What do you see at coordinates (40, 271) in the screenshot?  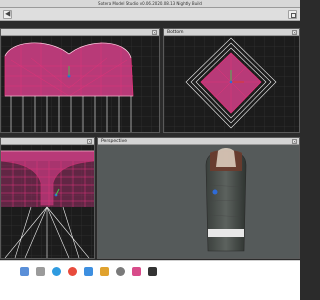 I see `launchpad-icon` at bounding box center [40, 271].